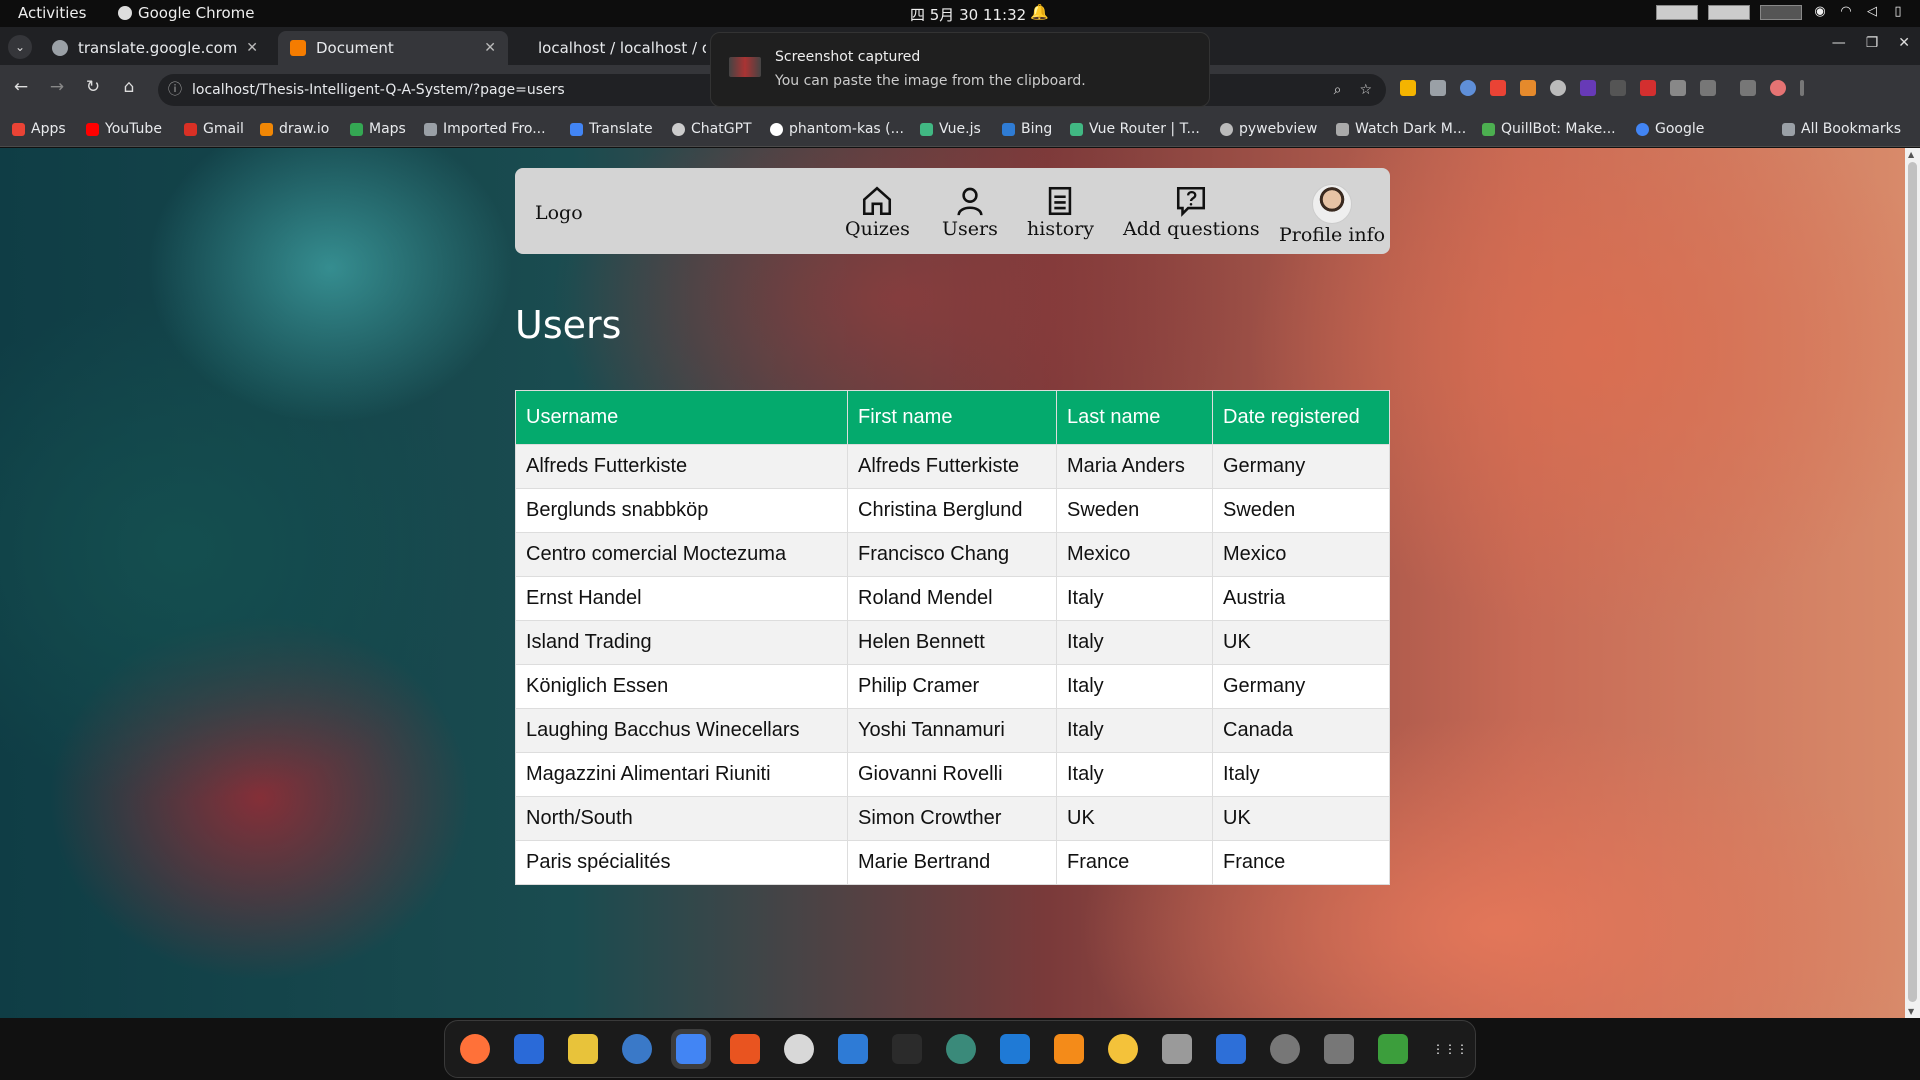  What do you see at coordinates (968, 14) in the screenshot?
I see `clock: 四 5月 30 11:32` at bounding box center [968, 14].